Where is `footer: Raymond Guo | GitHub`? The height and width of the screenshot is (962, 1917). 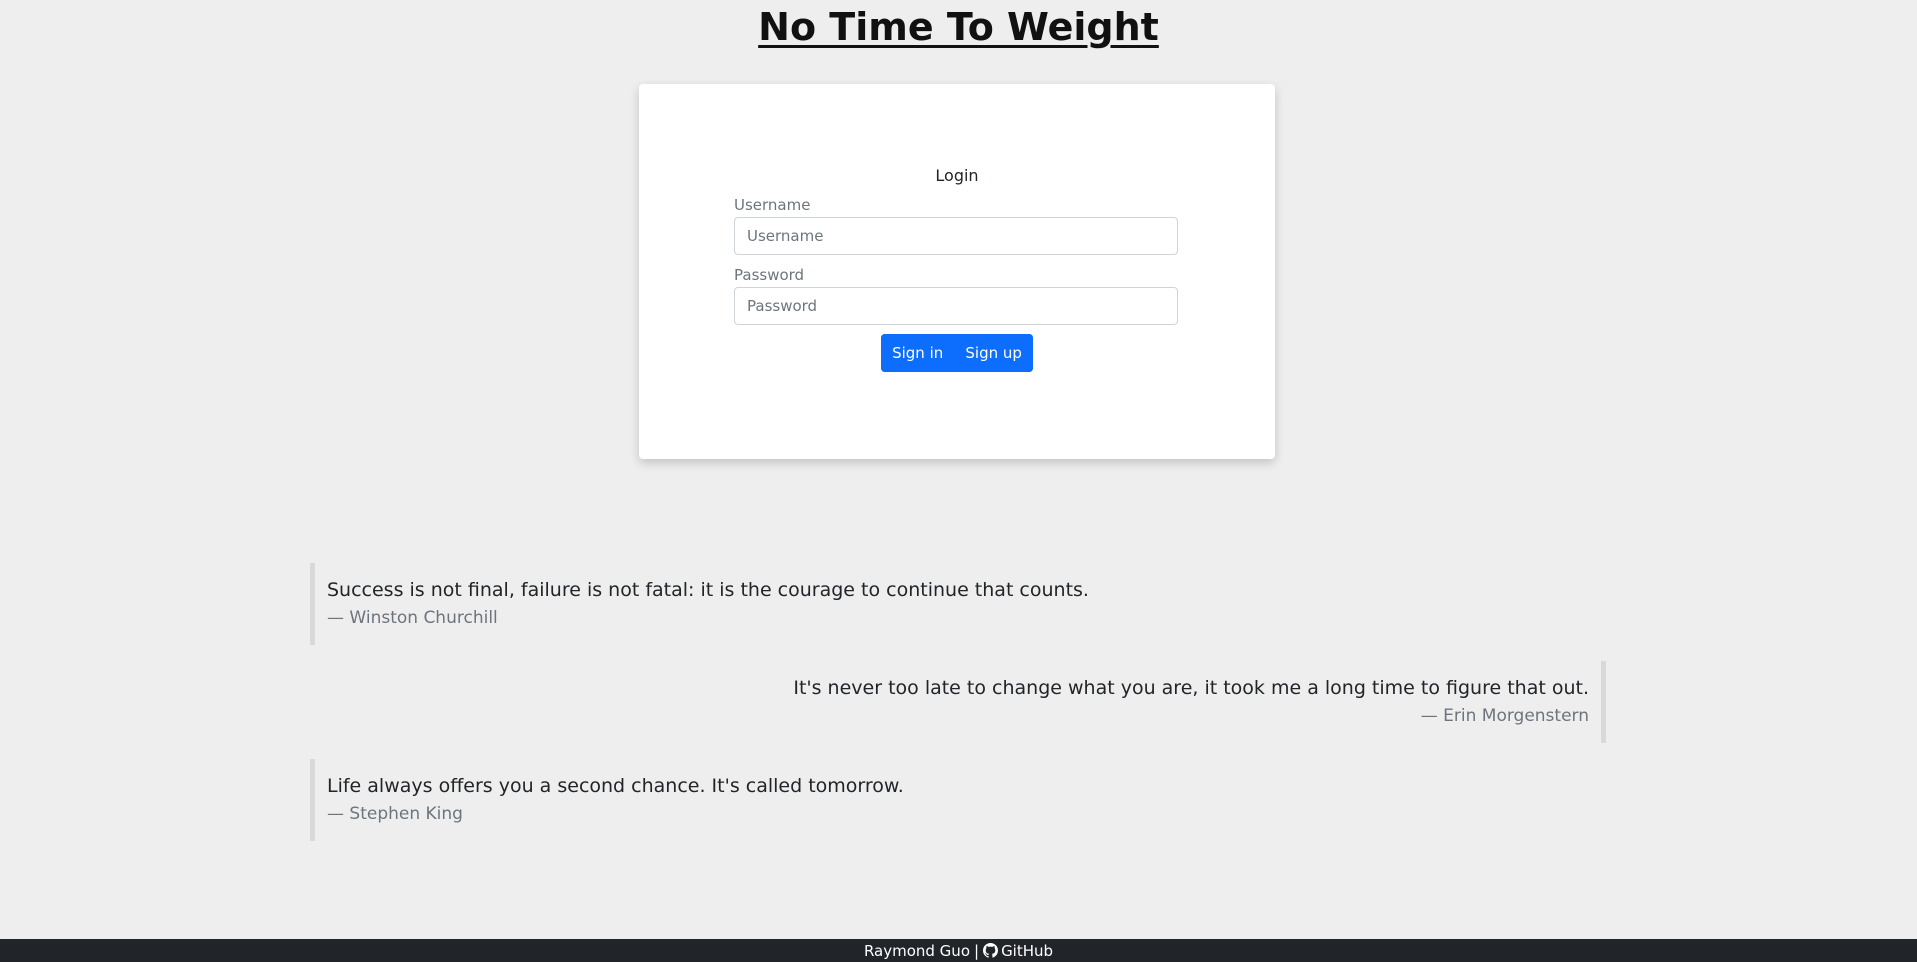
footer: Raymond Guo | GitHub is located at coordinates (958, 950).